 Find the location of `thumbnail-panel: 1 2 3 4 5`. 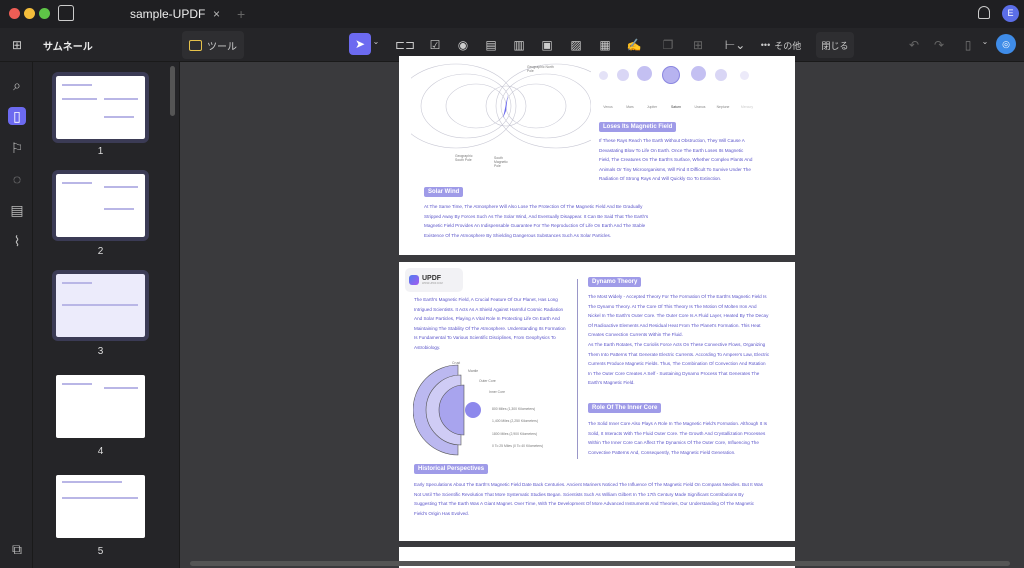

thumbnail-panel: 1 2 3 4 5 is located at coordinates (106, 315).